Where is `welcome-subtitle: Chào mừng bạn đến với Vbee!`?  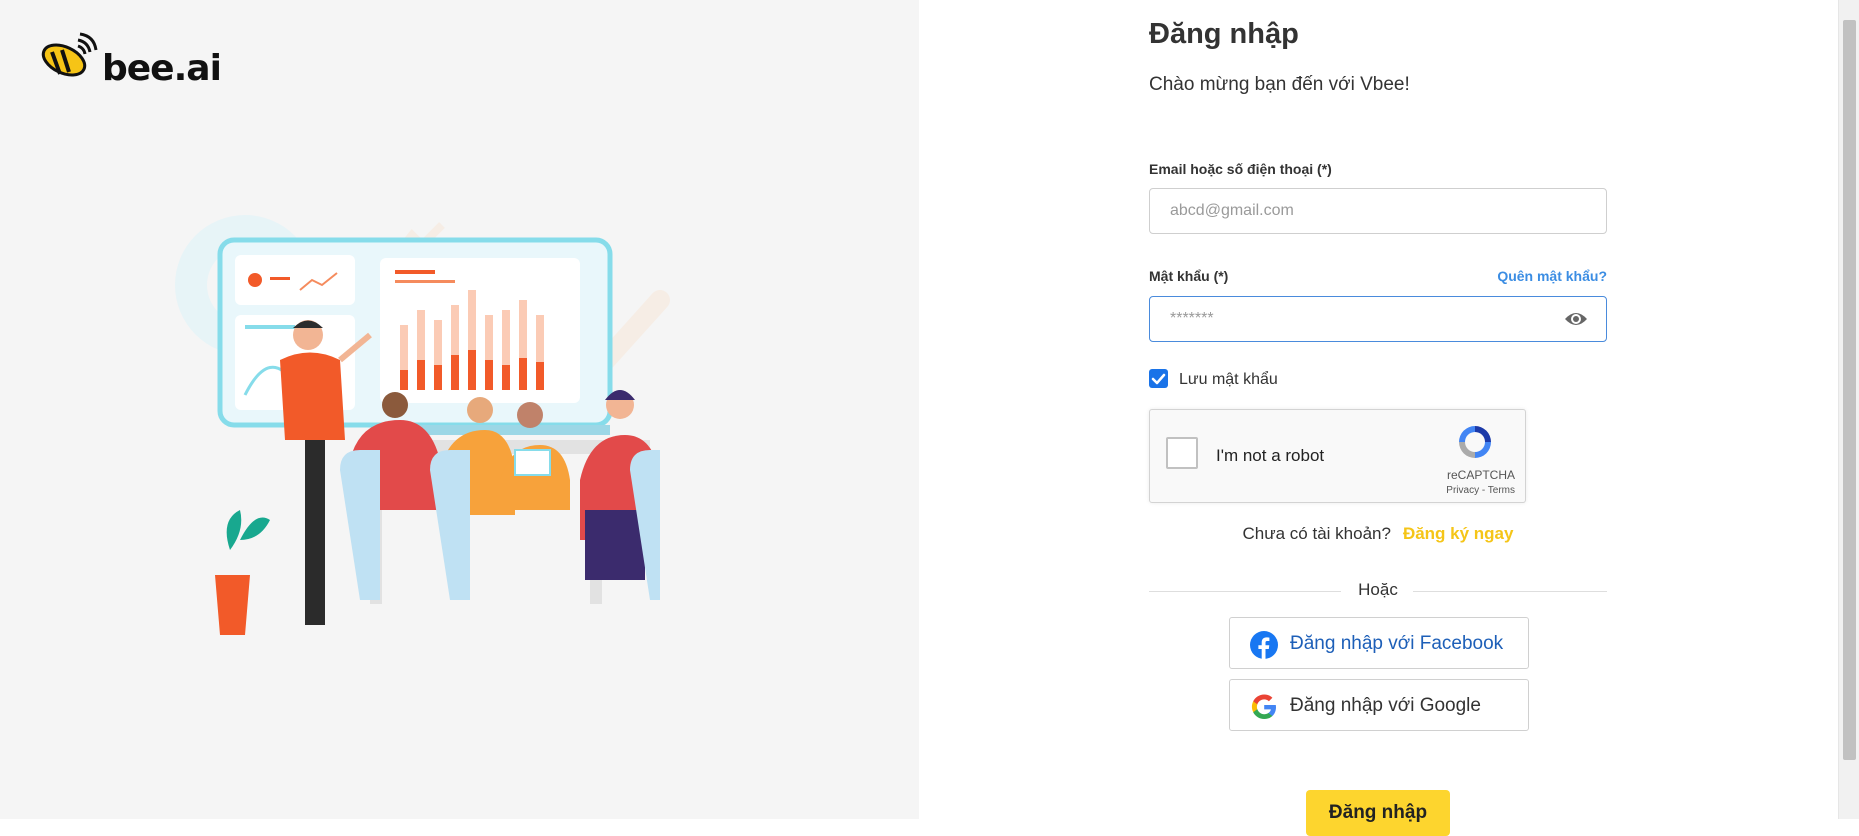
welcome-subtitle: Chào mừng bạn đến với Vbee! is located at coordinates (1279, 84).